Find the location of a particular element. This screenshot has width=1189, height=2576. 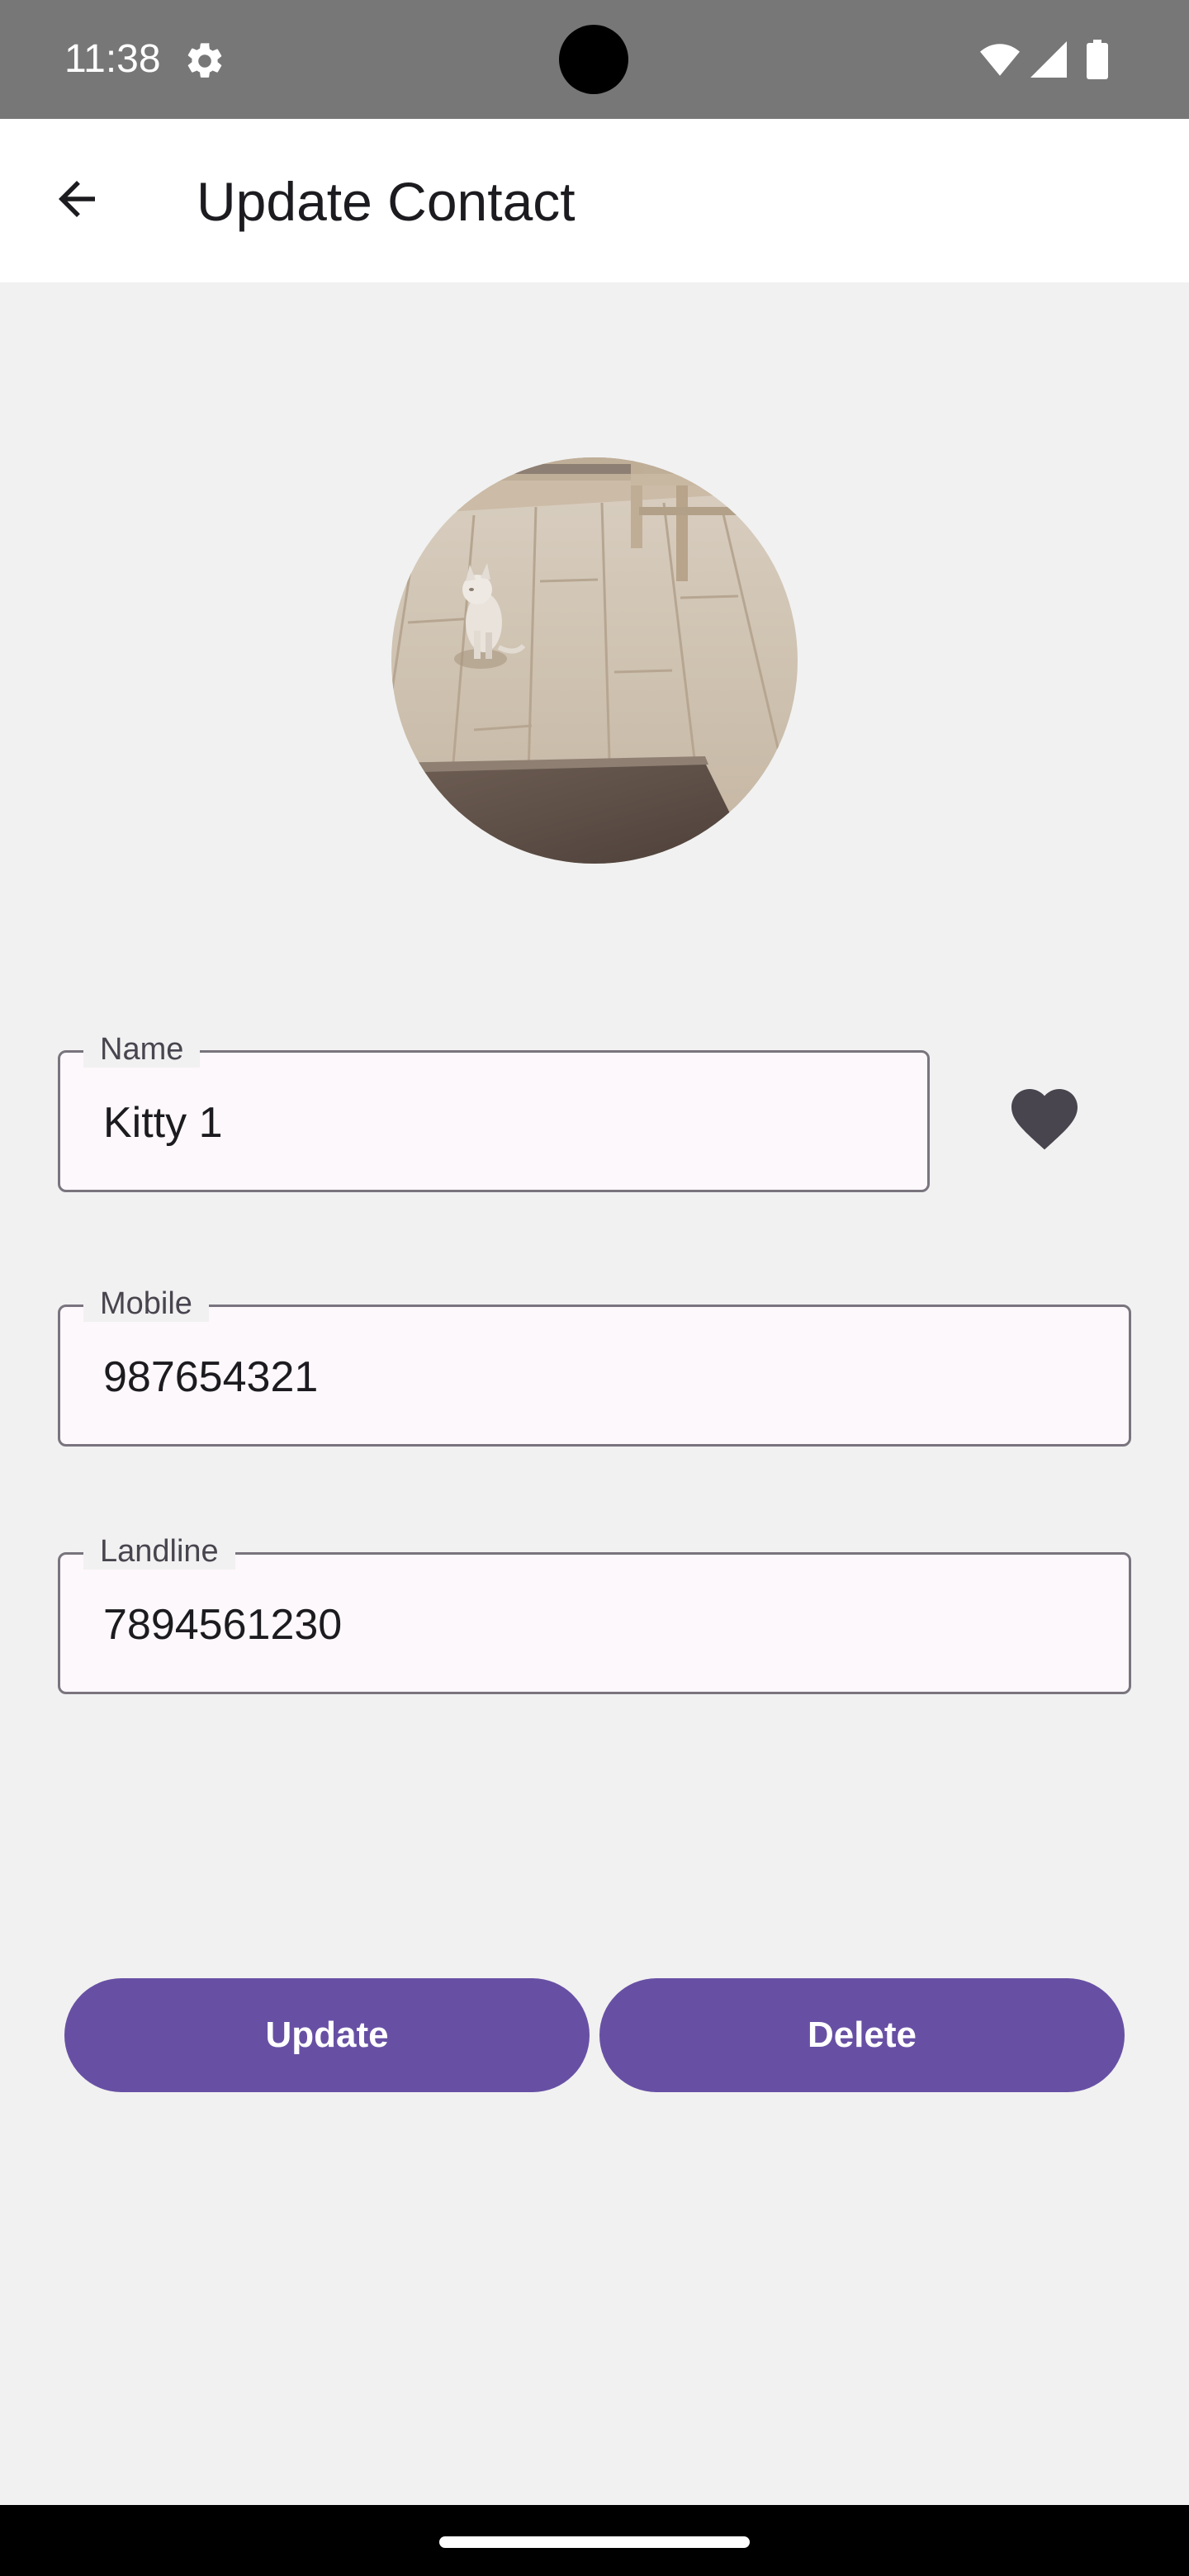

camera-cutout is located at coordinates (593, 59).